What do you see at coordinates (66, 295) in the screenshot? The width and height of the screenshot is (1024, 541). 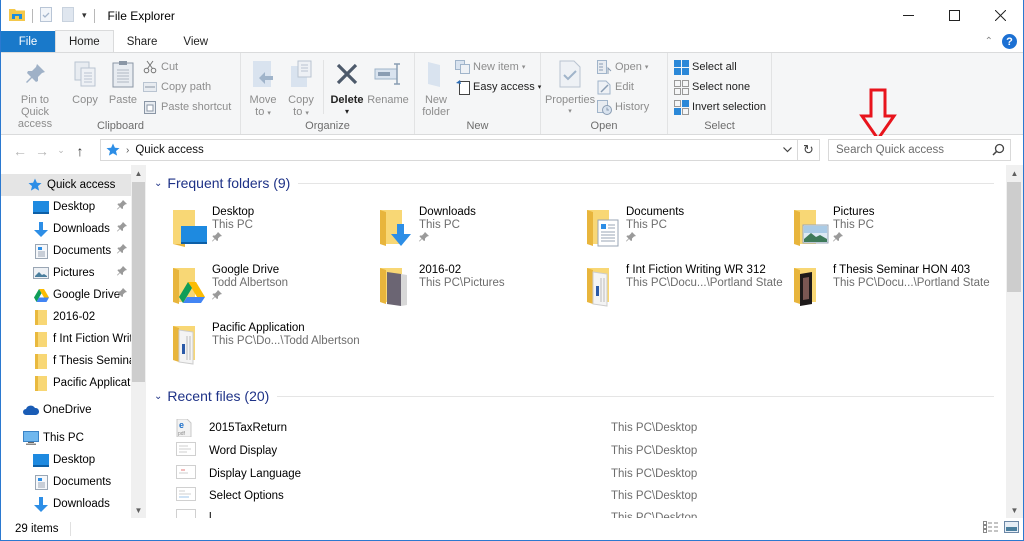 I see `sidebar-item-google-drive: Google Drive` at bounding box center [66, 295].